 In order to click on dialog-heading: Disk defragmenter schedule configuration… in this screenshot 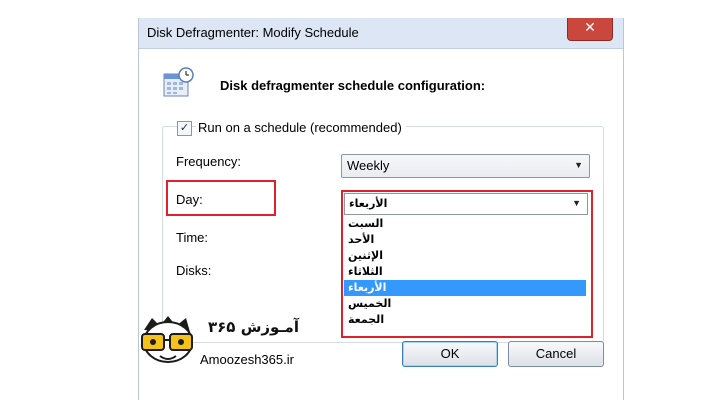, I will do `click(353, 85)`.